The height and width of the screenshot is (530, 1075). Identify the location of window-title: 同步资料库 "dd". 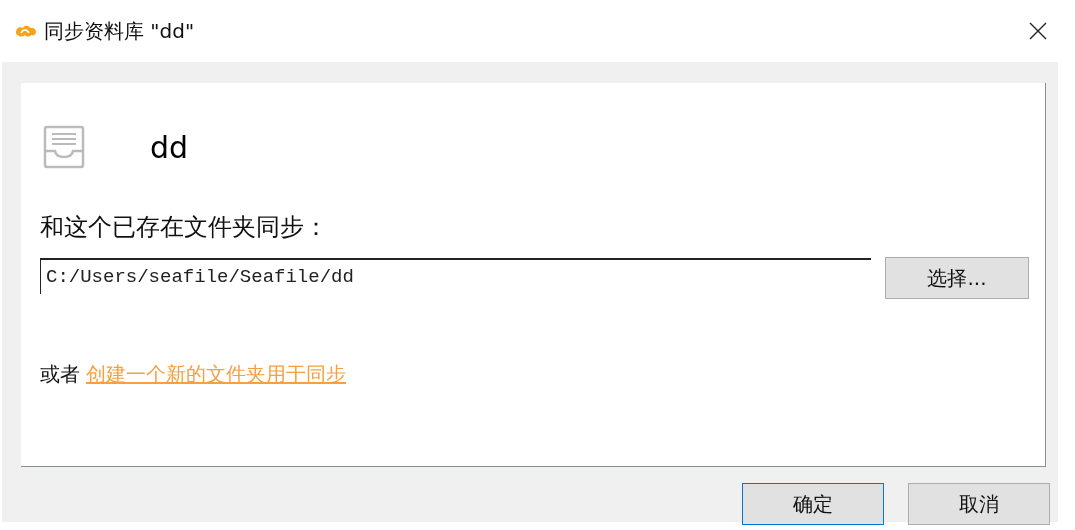
(120, 31).